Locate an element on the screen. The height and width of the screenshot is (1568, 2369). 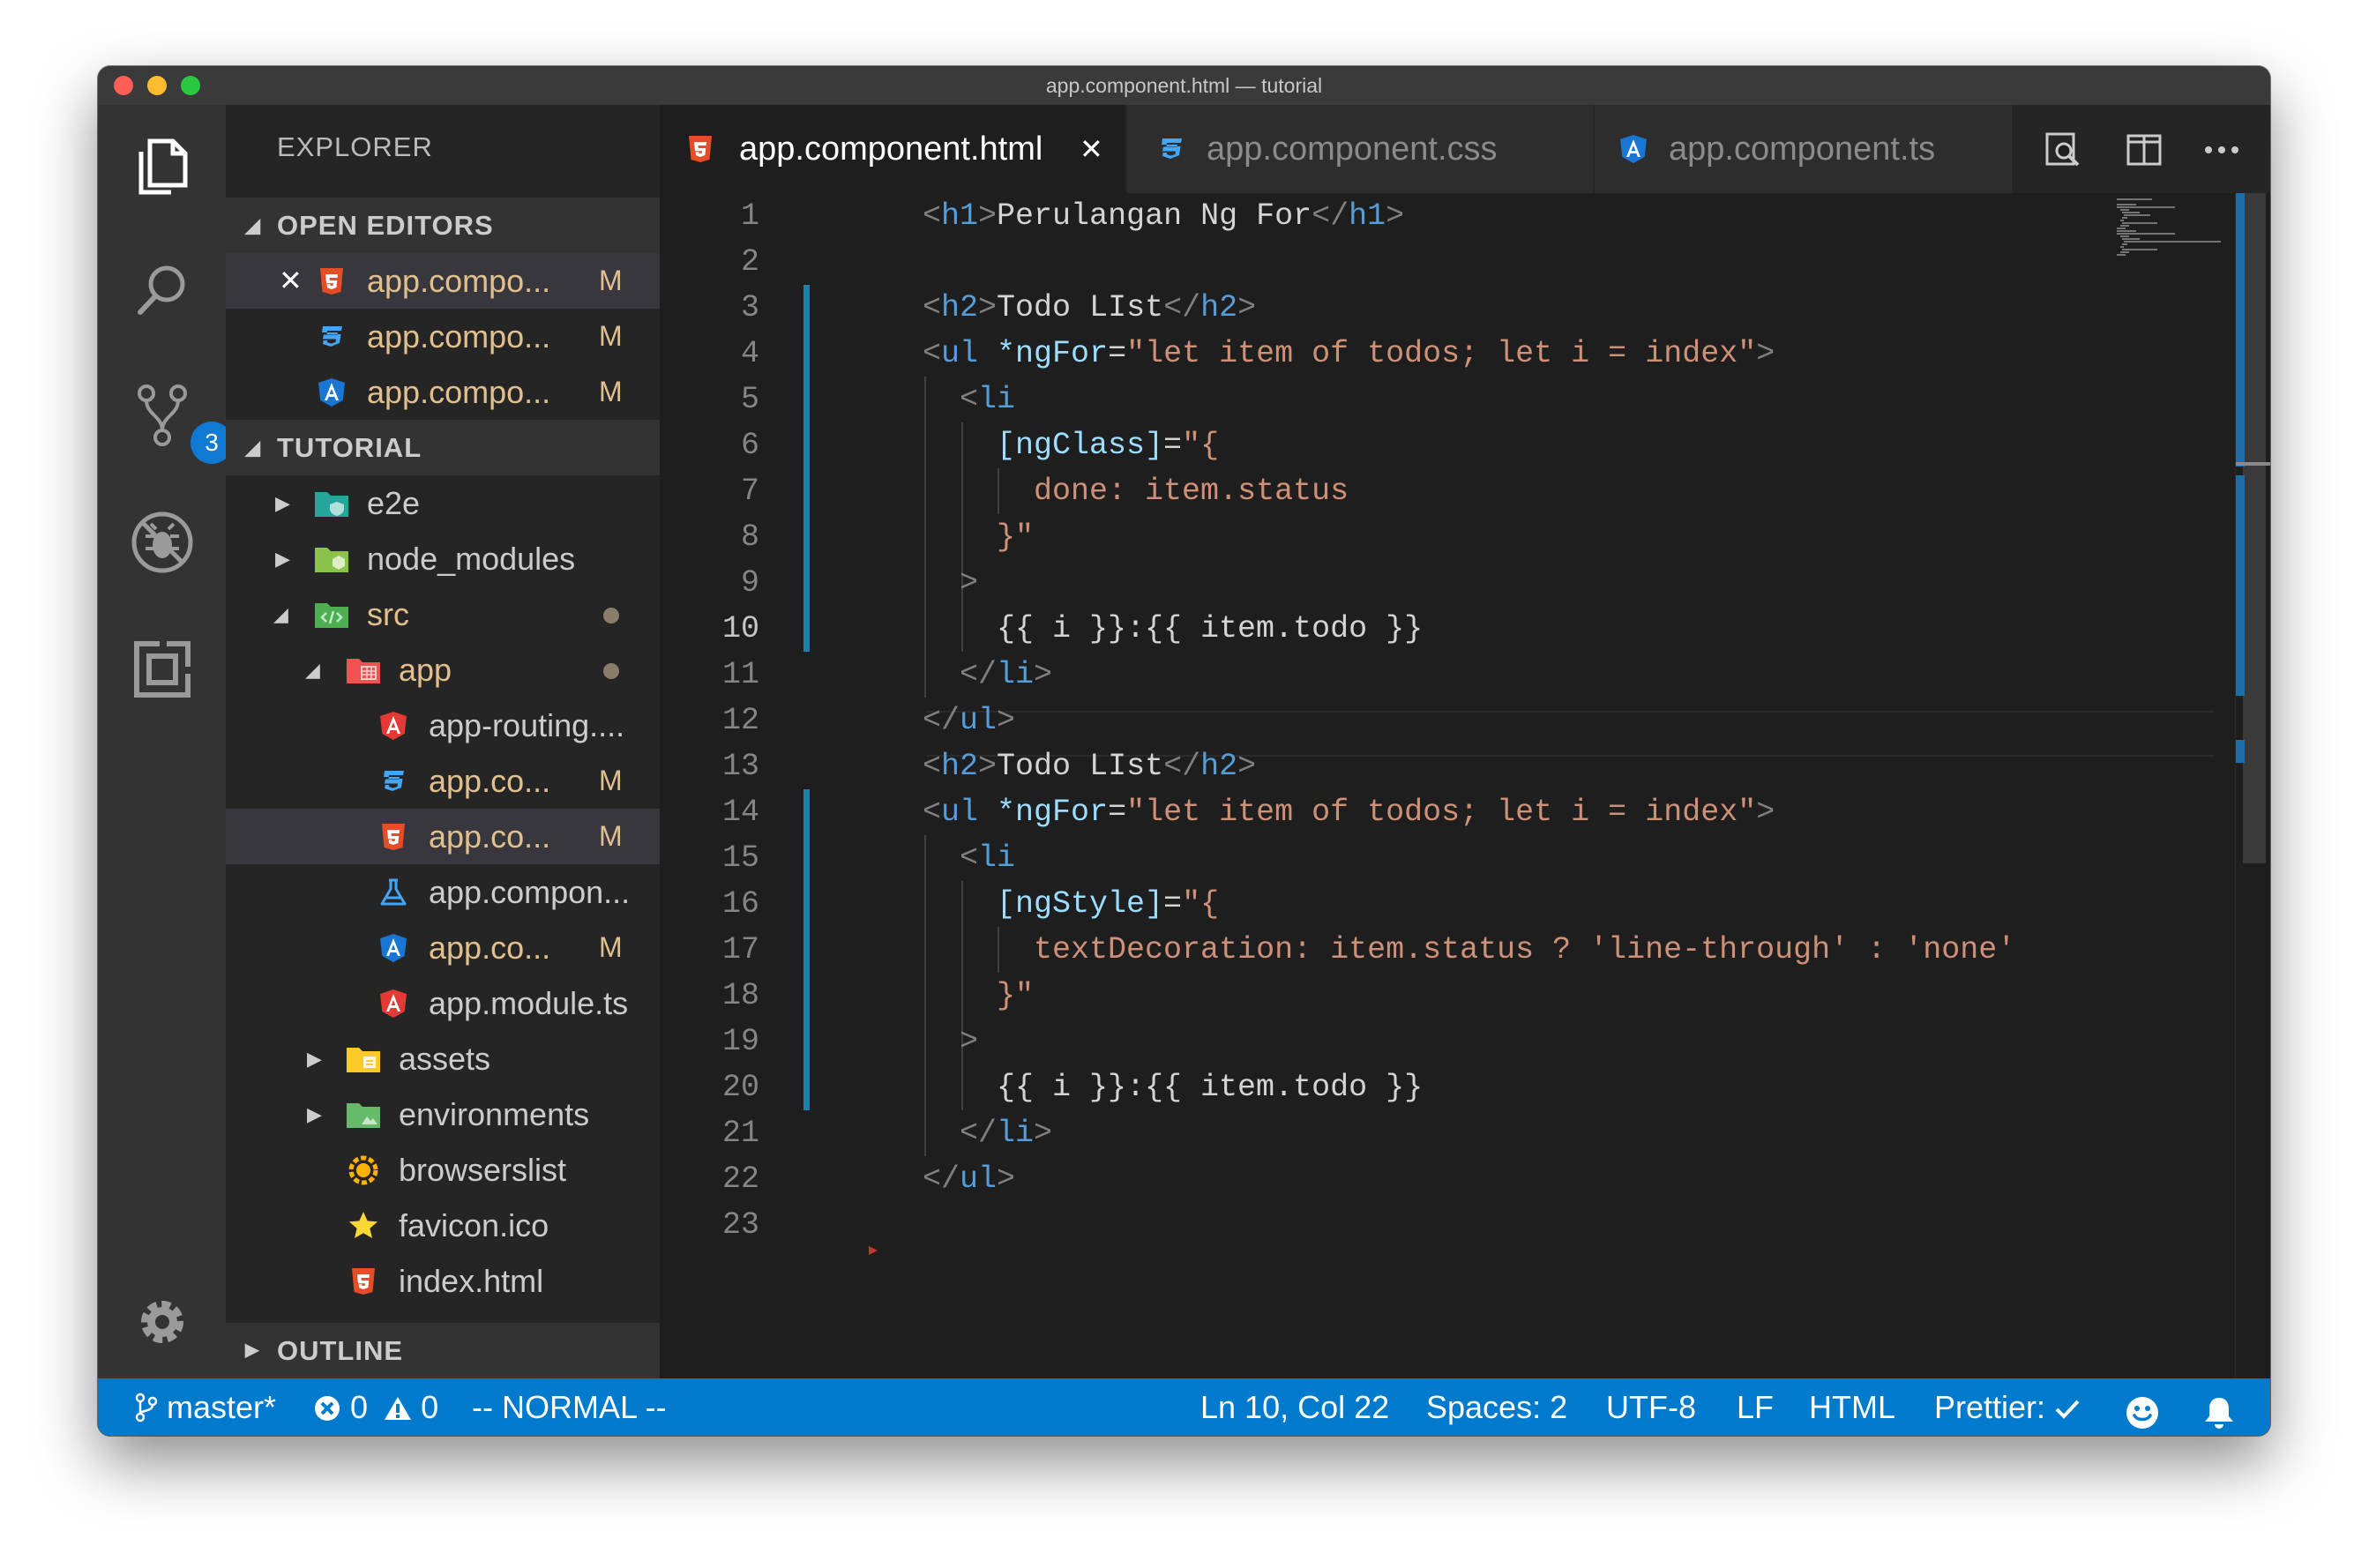
line-number: 20 is located at coordinates (740, 1087).